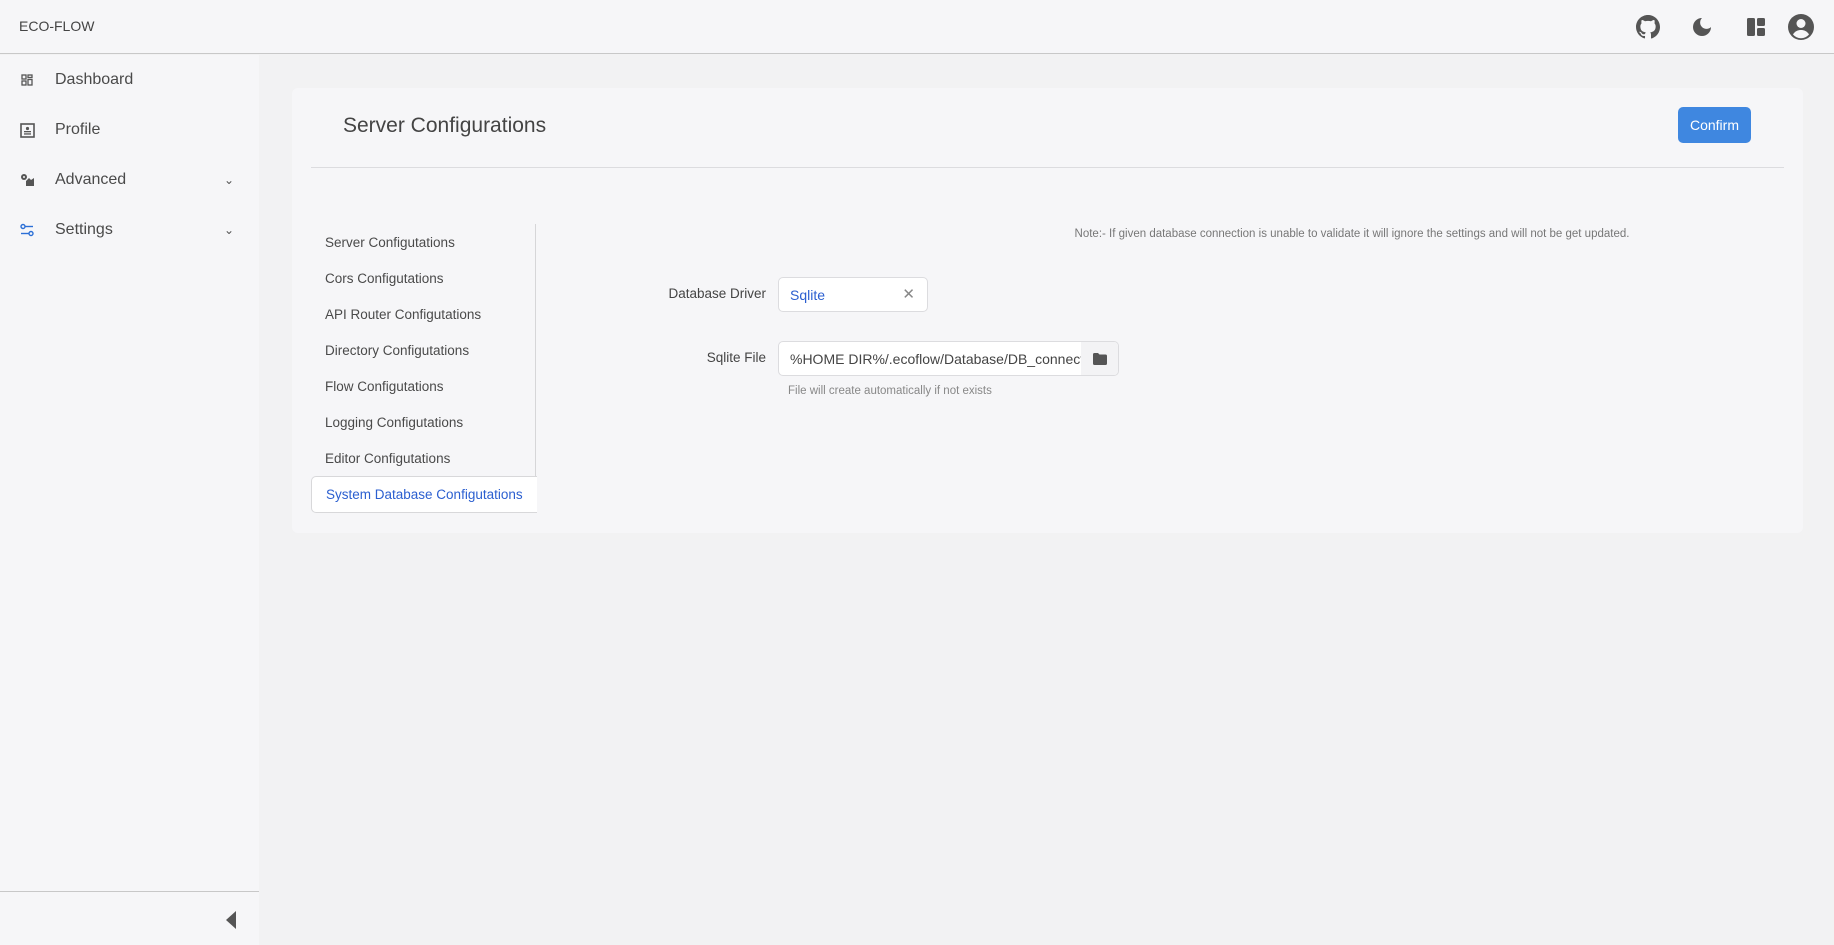  Describe the element at coordinates (908, 294) in the screenshot. I see `clear-icon: ✕` at that location.